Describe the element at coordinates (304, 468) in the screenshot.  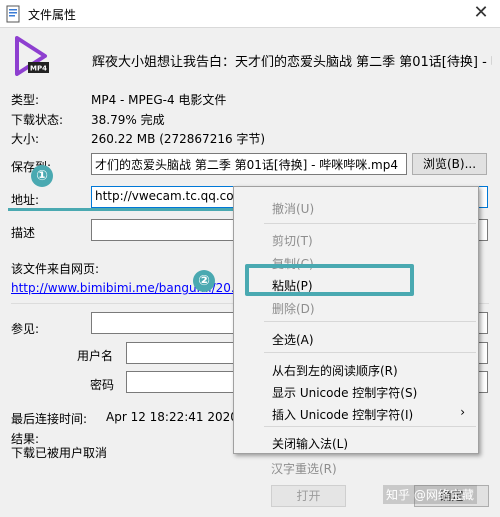
I see `menu-item-reconvert: 汉字重选(R)` at that location.